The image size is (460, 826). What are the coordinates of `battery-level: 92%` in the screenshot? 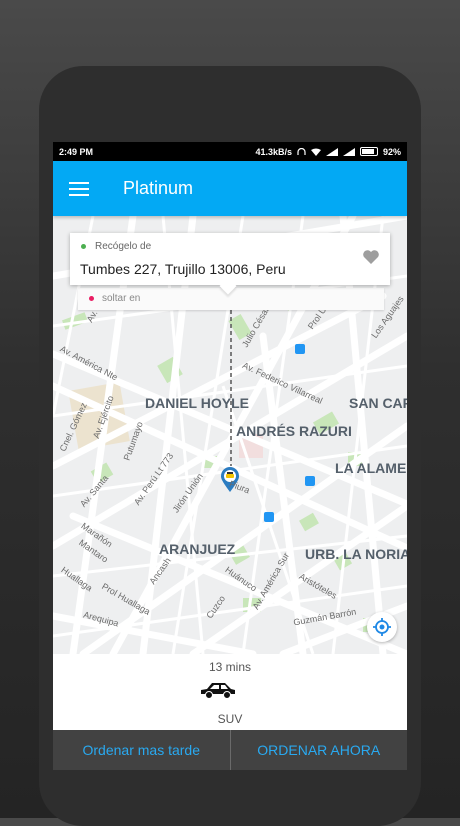 It's located at (391, 151).